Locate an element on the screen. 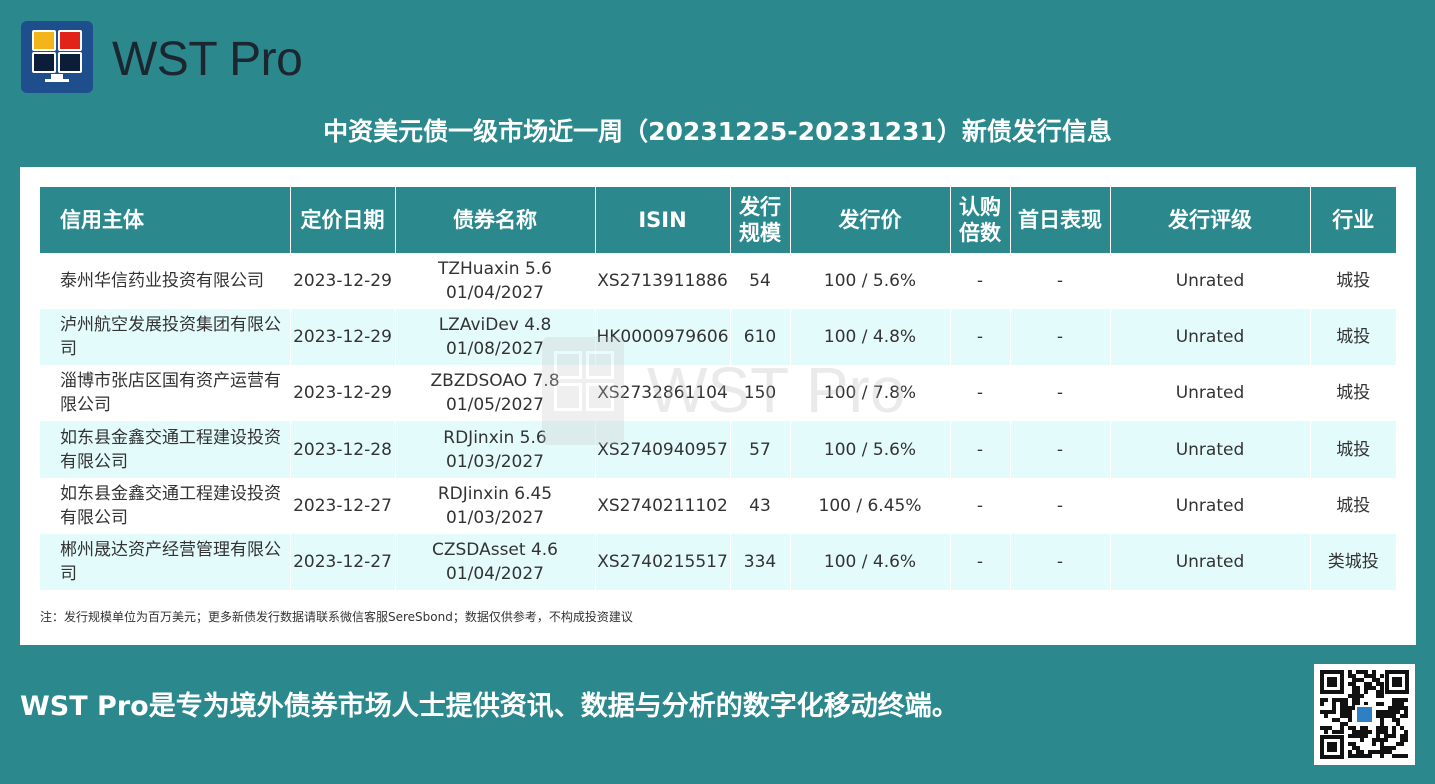 This screenshot has height=784, width=1435. monitor-logo-icon is located at coordinates (57, 57).